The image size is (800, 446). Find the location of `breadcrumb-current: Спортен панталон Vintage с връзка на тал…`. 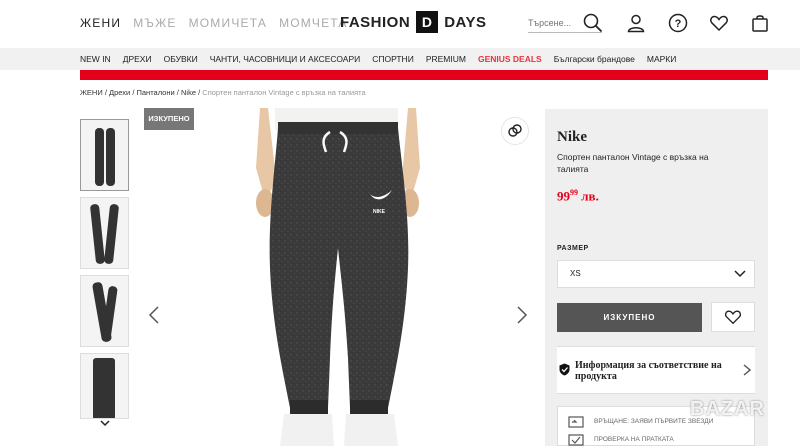

breadcrumb-current: Спортен панталон Vintage с връзка на тал… is located at coordinates (284, 92).